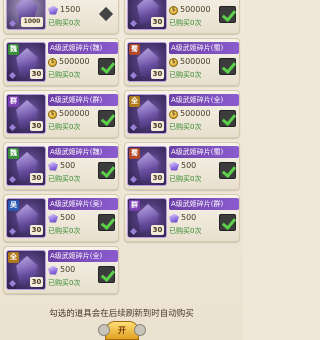 Image resolution: width=320 pixels, height=340 pixels. Describe the element at coordinates (70, 9) in the screenshot. I see `price-value: 1500` at that location.